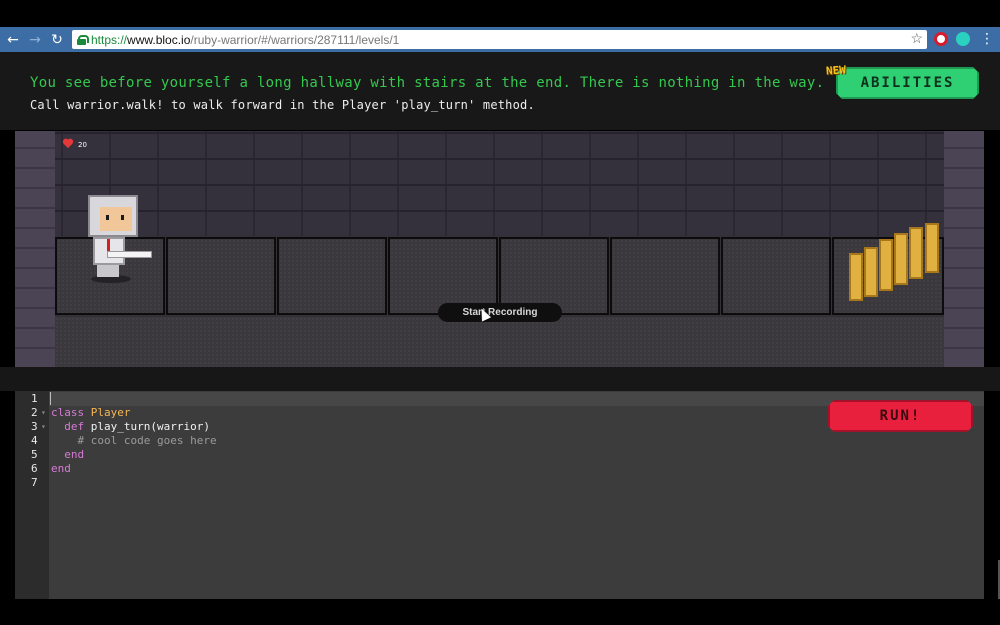 Image resolution: width=1000 pixels, height=625 pixels. I want to click on left-pillar, so click(35, 249).